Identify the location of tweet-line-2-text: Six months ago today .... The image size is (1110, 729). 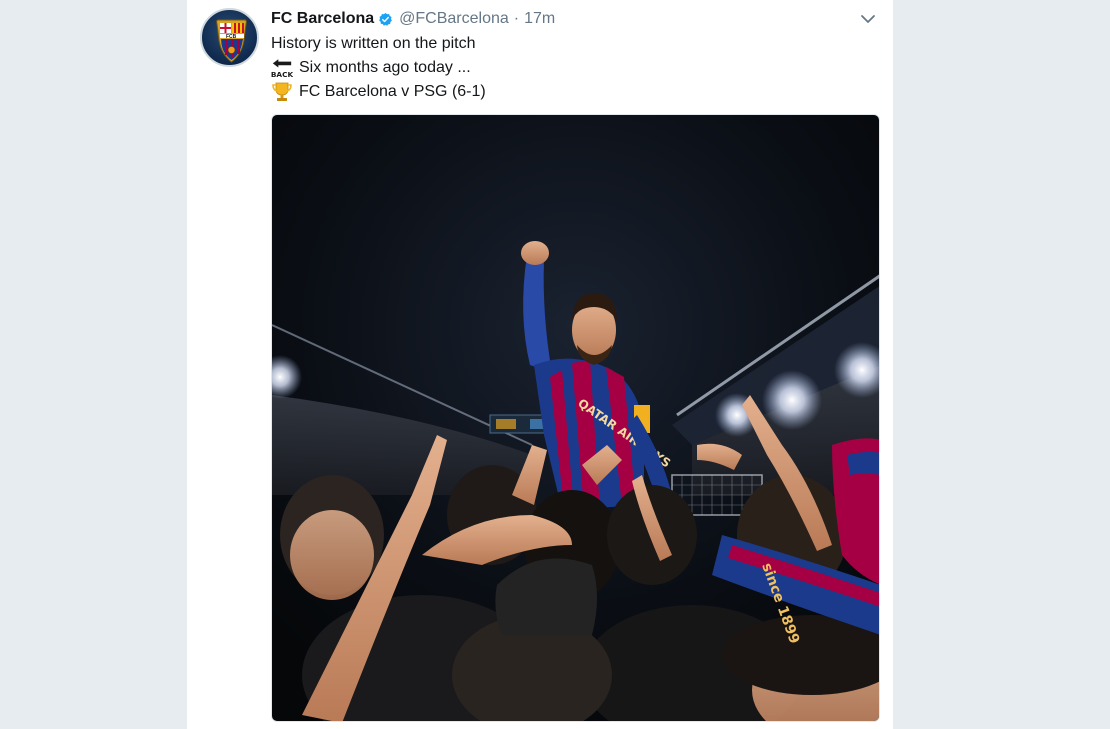
(385, 67).